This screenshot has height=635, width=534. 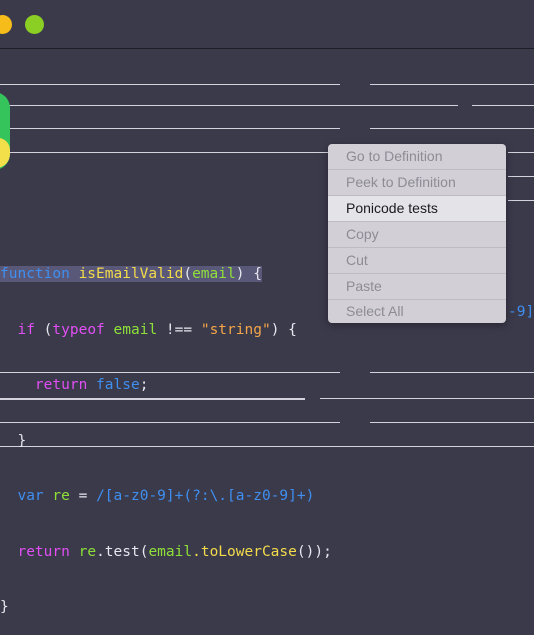 I want to click on menu-item-ponicode-tests: Ponicode tests, so click(x=417, y=208).